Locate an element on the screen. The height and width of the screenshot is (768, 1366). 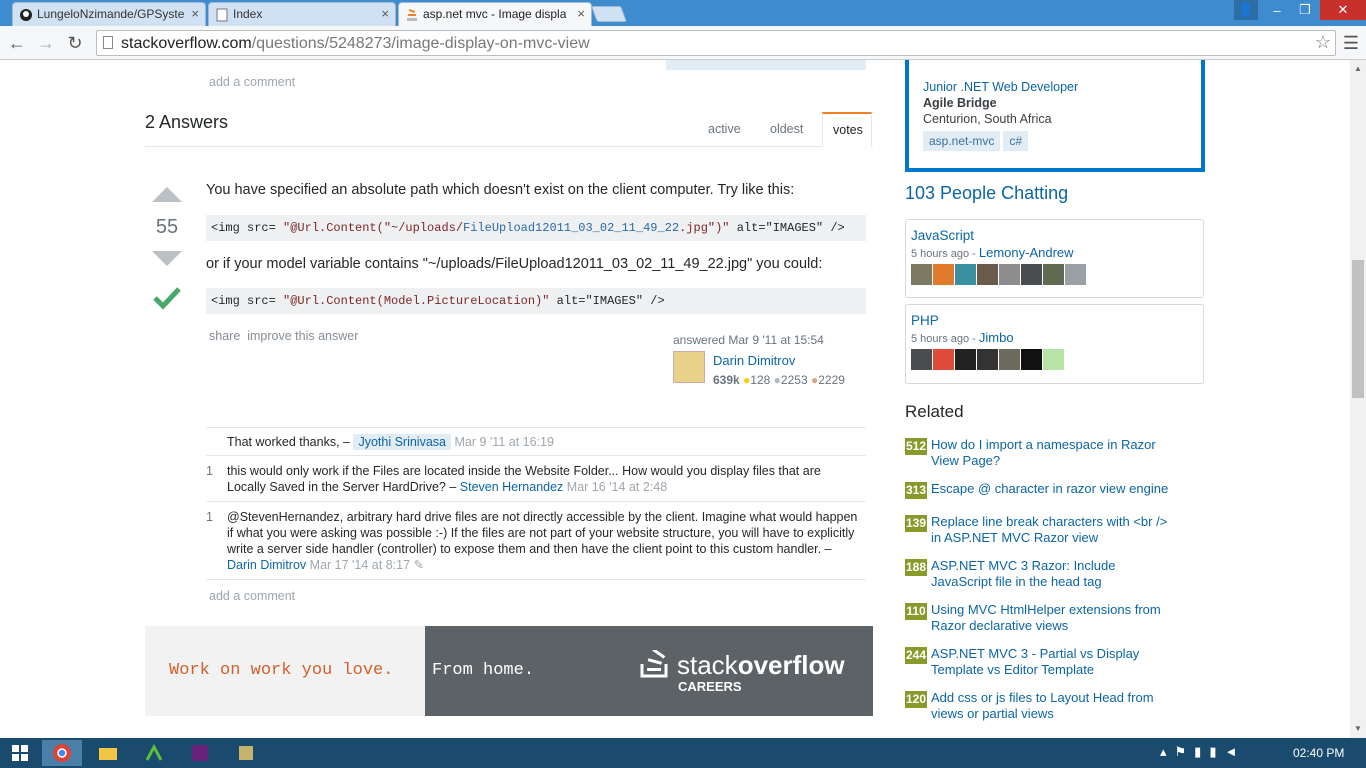
job-tag: c# is located at coordinates (1016, 141).